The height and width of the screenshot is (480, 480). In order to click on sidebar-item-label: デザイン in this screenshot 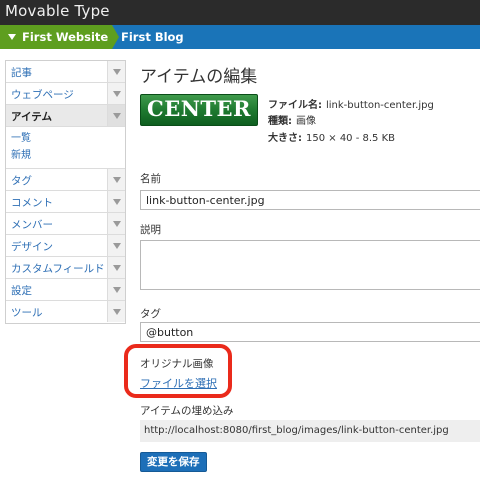, I will do `click(32, 247)`.